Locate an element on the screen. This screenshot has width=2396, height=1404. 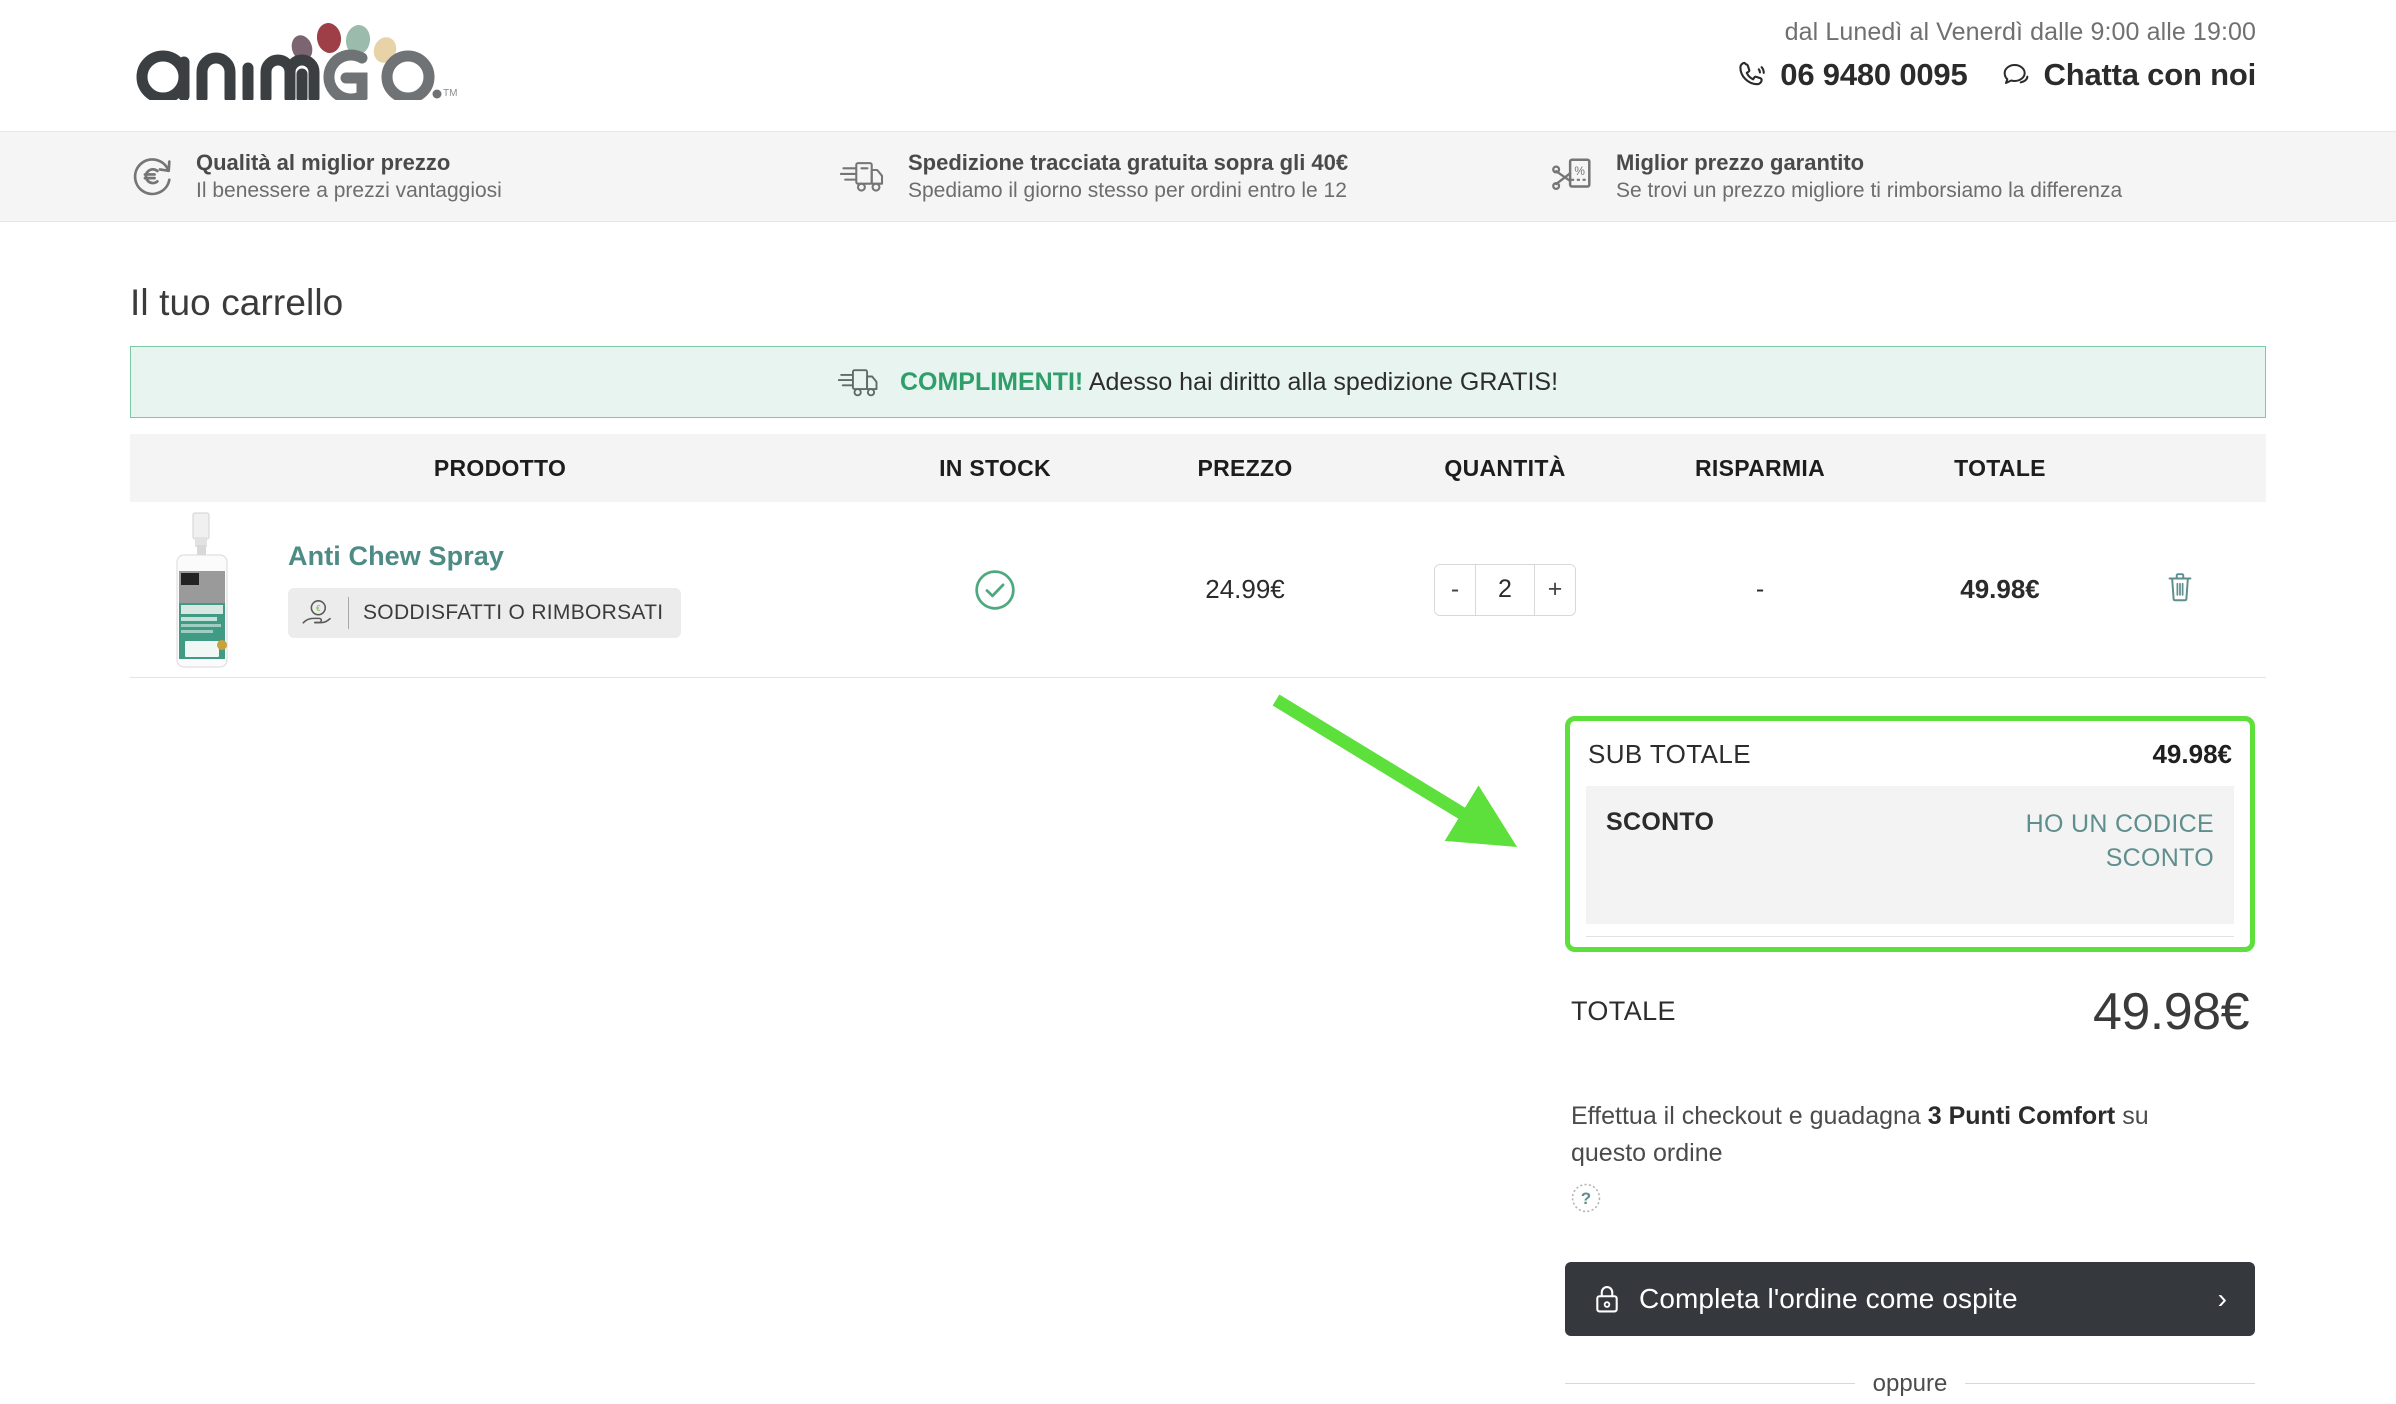
animigo-logo: TM is located at coordinates (295, 61).